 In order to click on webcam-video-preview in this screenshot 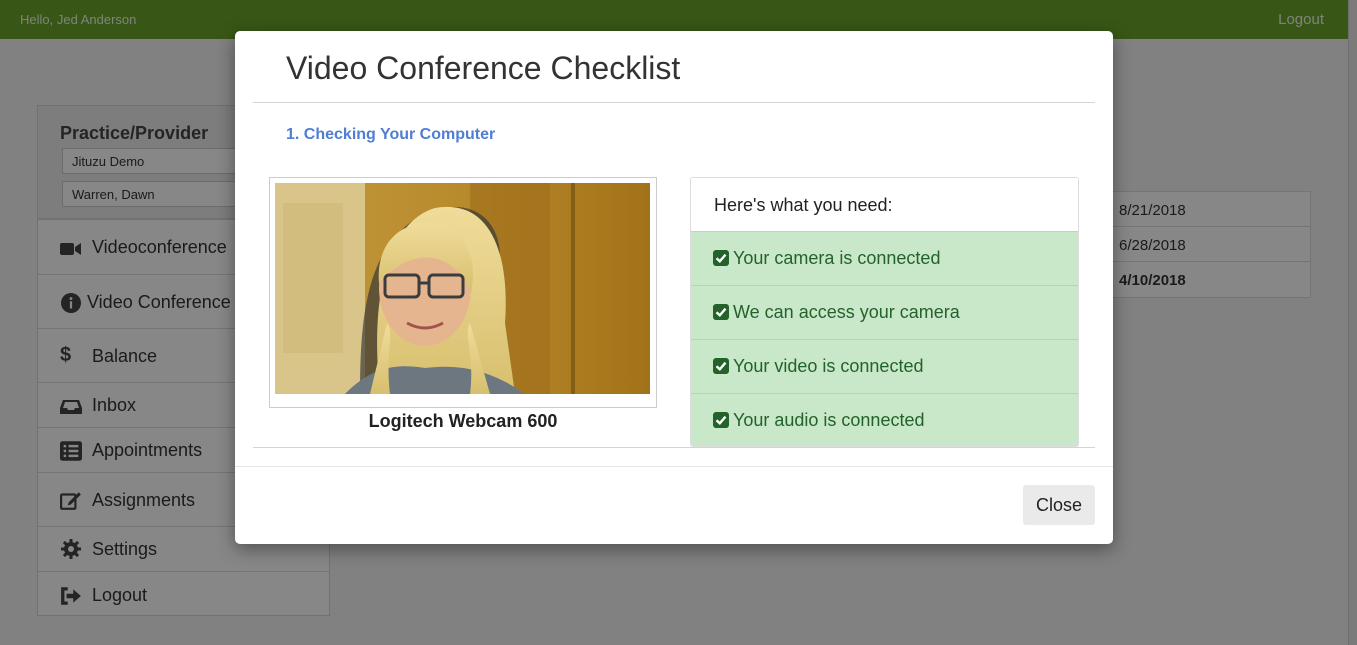, I will do `click(462, 288)`.